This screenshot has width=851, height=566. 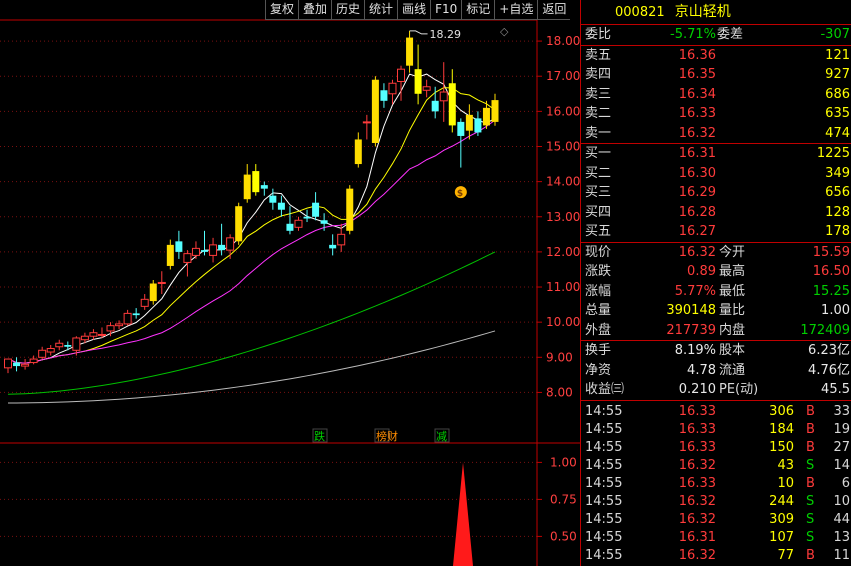 What do you see at coordinates (695, 350) in the screenshot?
I see `fund-value: 8.19%` at bounding box center [695, 350].